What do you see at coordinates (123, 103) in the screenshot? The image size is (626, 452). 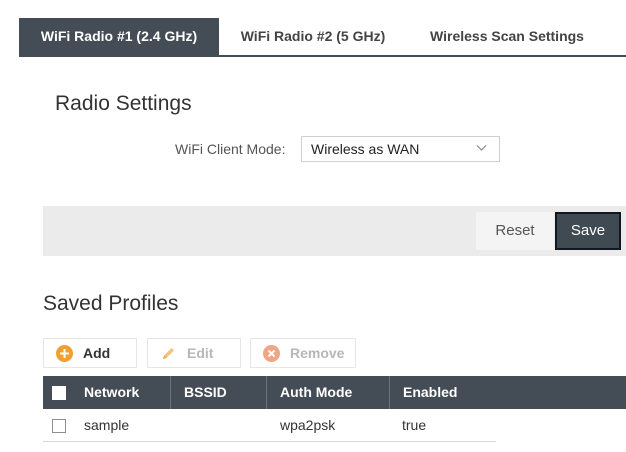 I see `radio-settings-title: Radio Settings` at bounding box center [123, 103].